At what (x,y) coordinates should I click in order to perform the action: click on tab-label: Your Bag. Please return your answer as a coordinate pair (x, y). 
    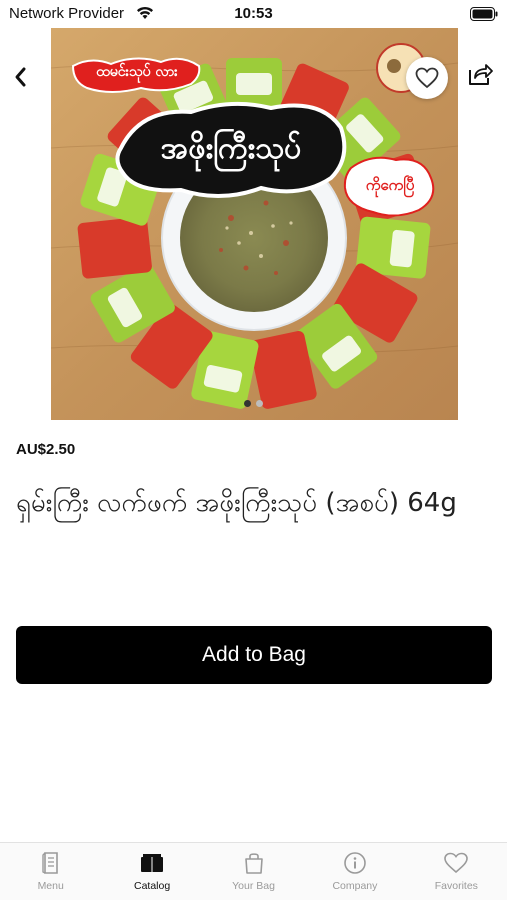
    Looking at the image, I should click on (253, 886).